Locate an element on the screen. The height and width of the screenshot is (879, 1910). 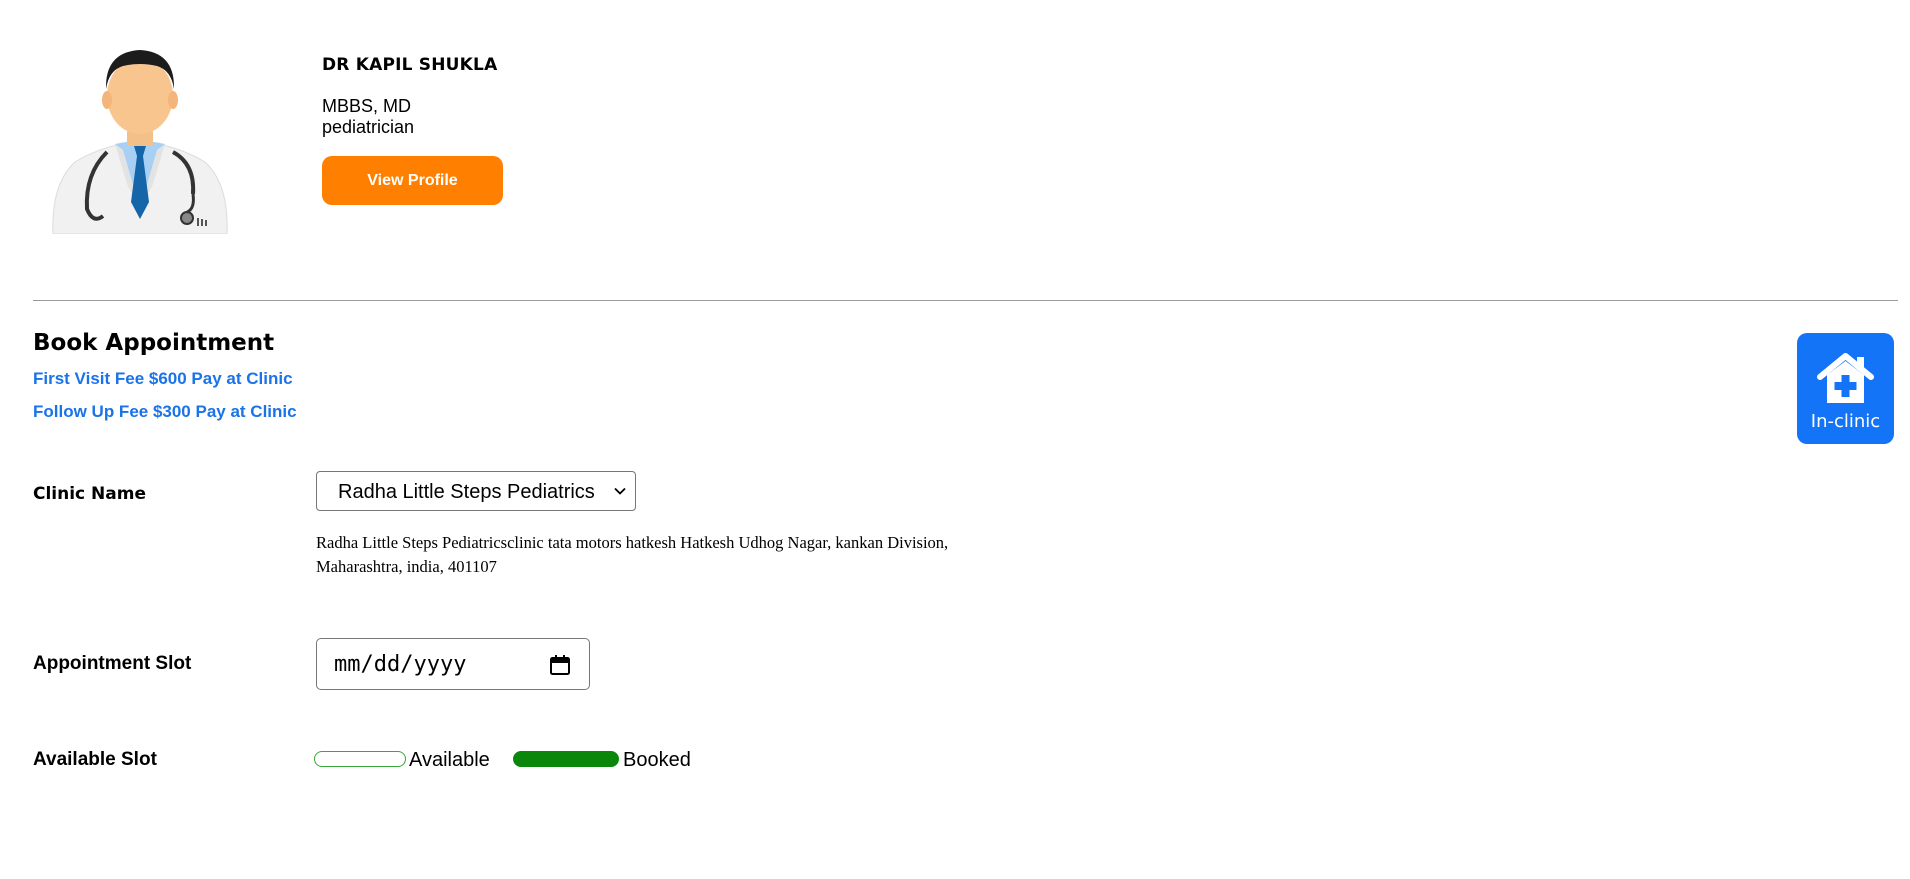
chevron-down-icon is located at coordinates (620, 491).